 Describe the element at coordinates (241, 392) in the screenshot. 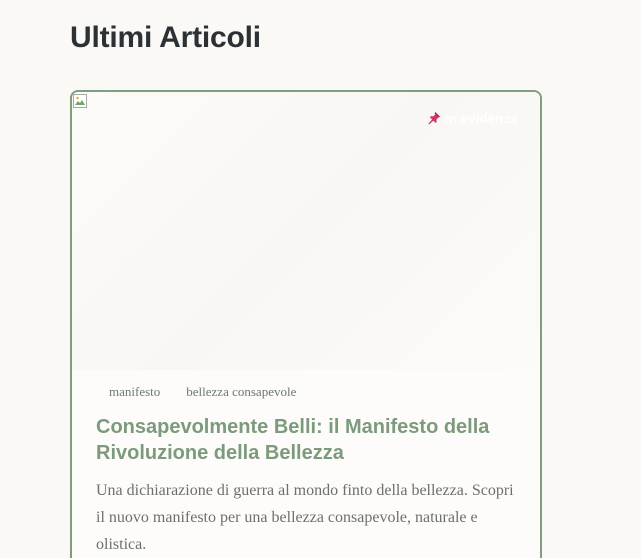

I see `tag-bellezza-consapevole: bellezza consapevole` at that location.